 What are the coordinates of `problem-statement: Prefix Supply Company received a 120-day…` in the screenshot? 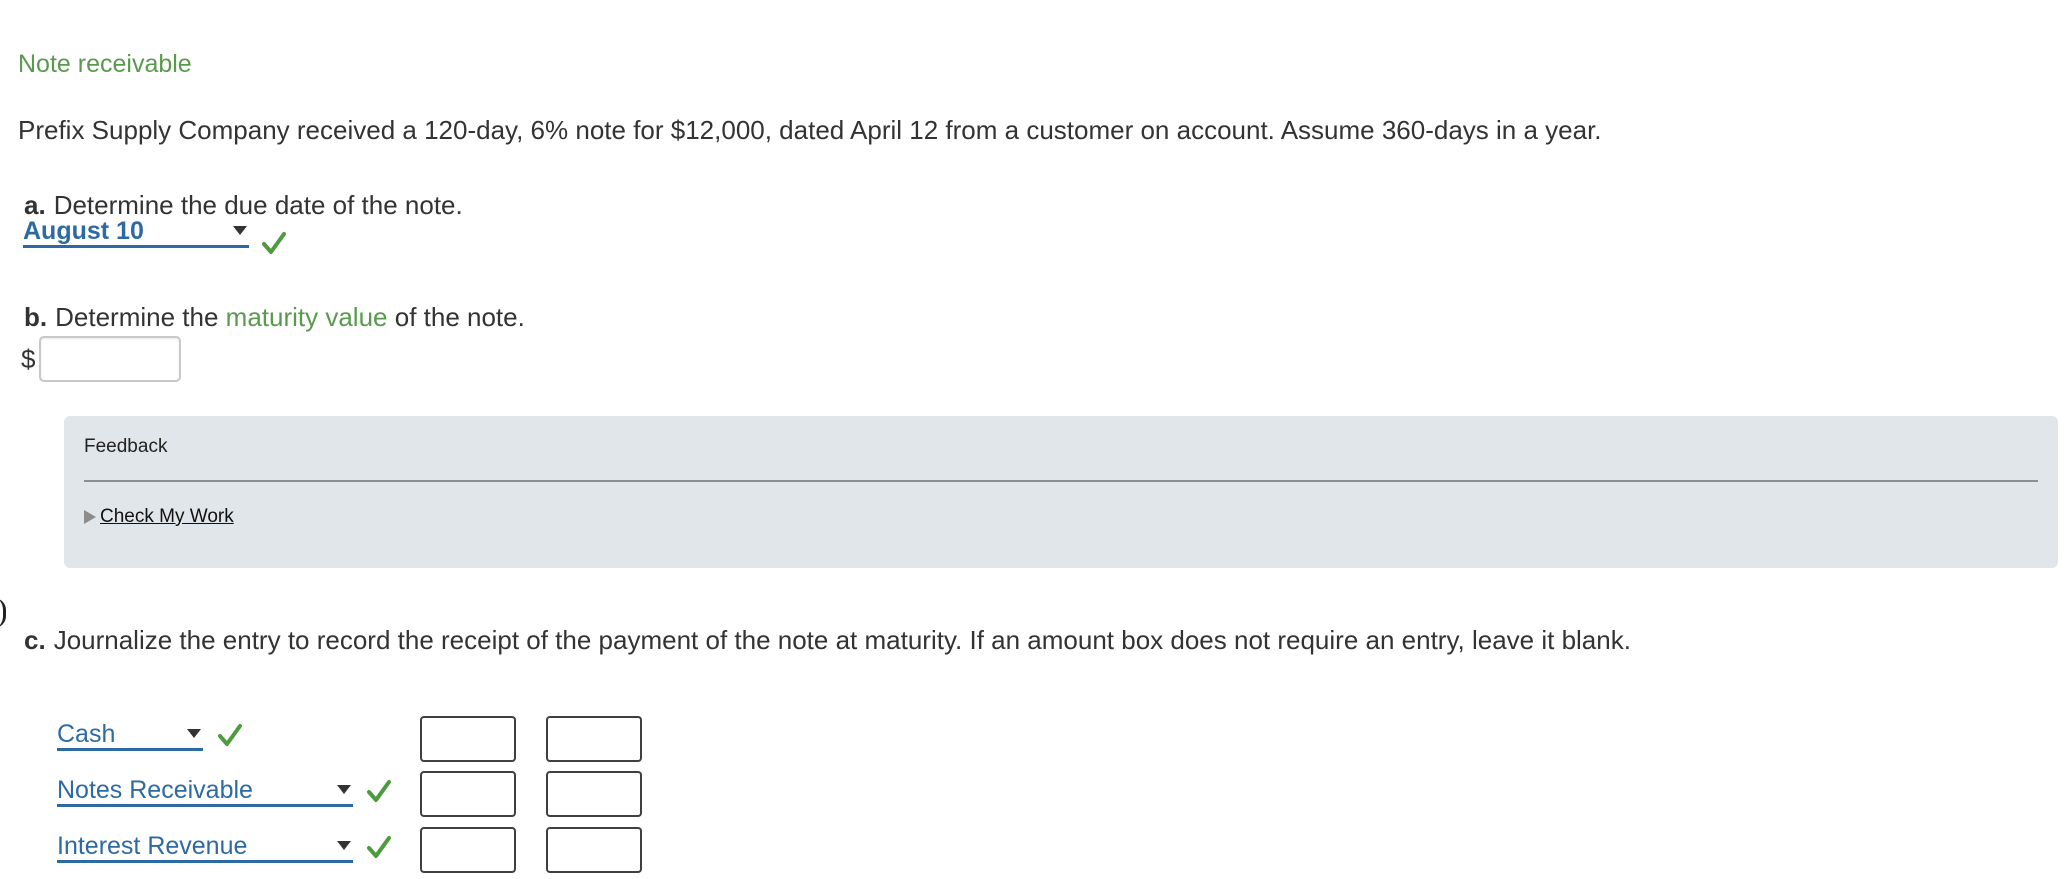 It's located at (810, 130).